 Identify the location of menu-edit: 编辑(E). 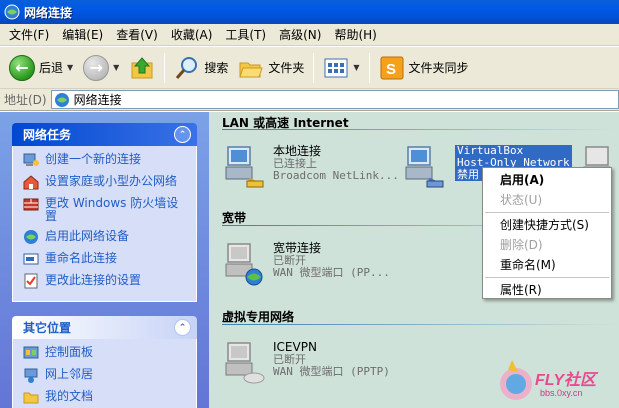
(84, 35).